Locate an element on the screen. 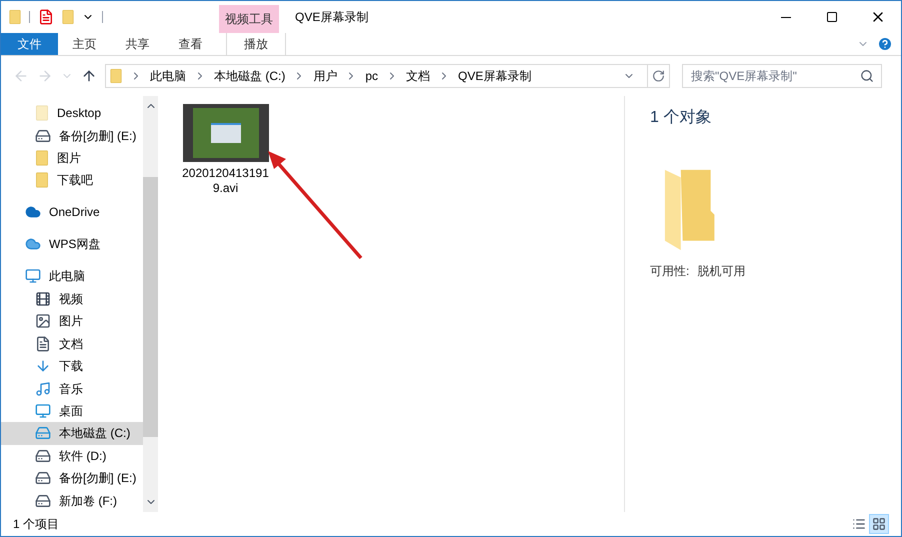  context-tab-group: 视频工具 is located at coordinates (249, 19).